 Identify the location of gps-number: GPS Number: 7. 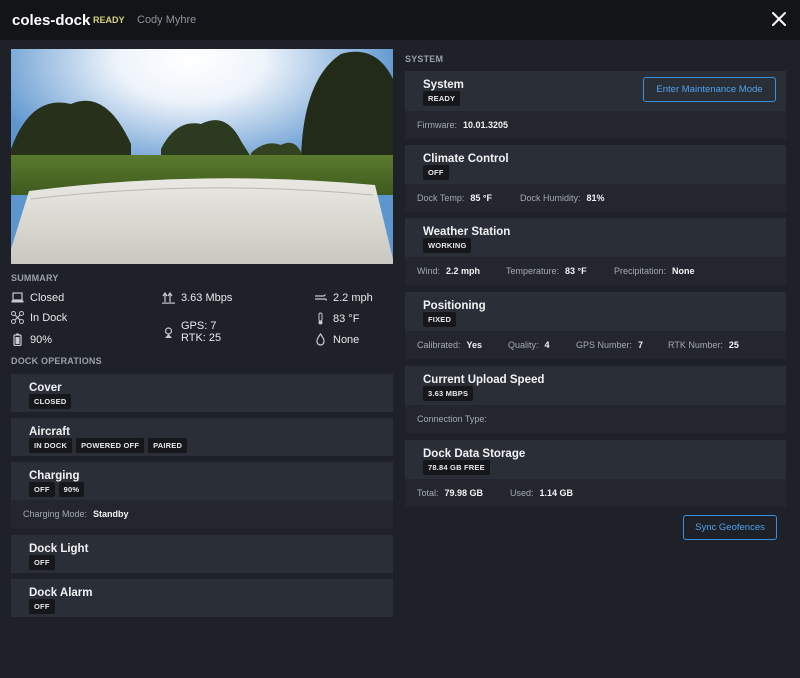
(609, 345).